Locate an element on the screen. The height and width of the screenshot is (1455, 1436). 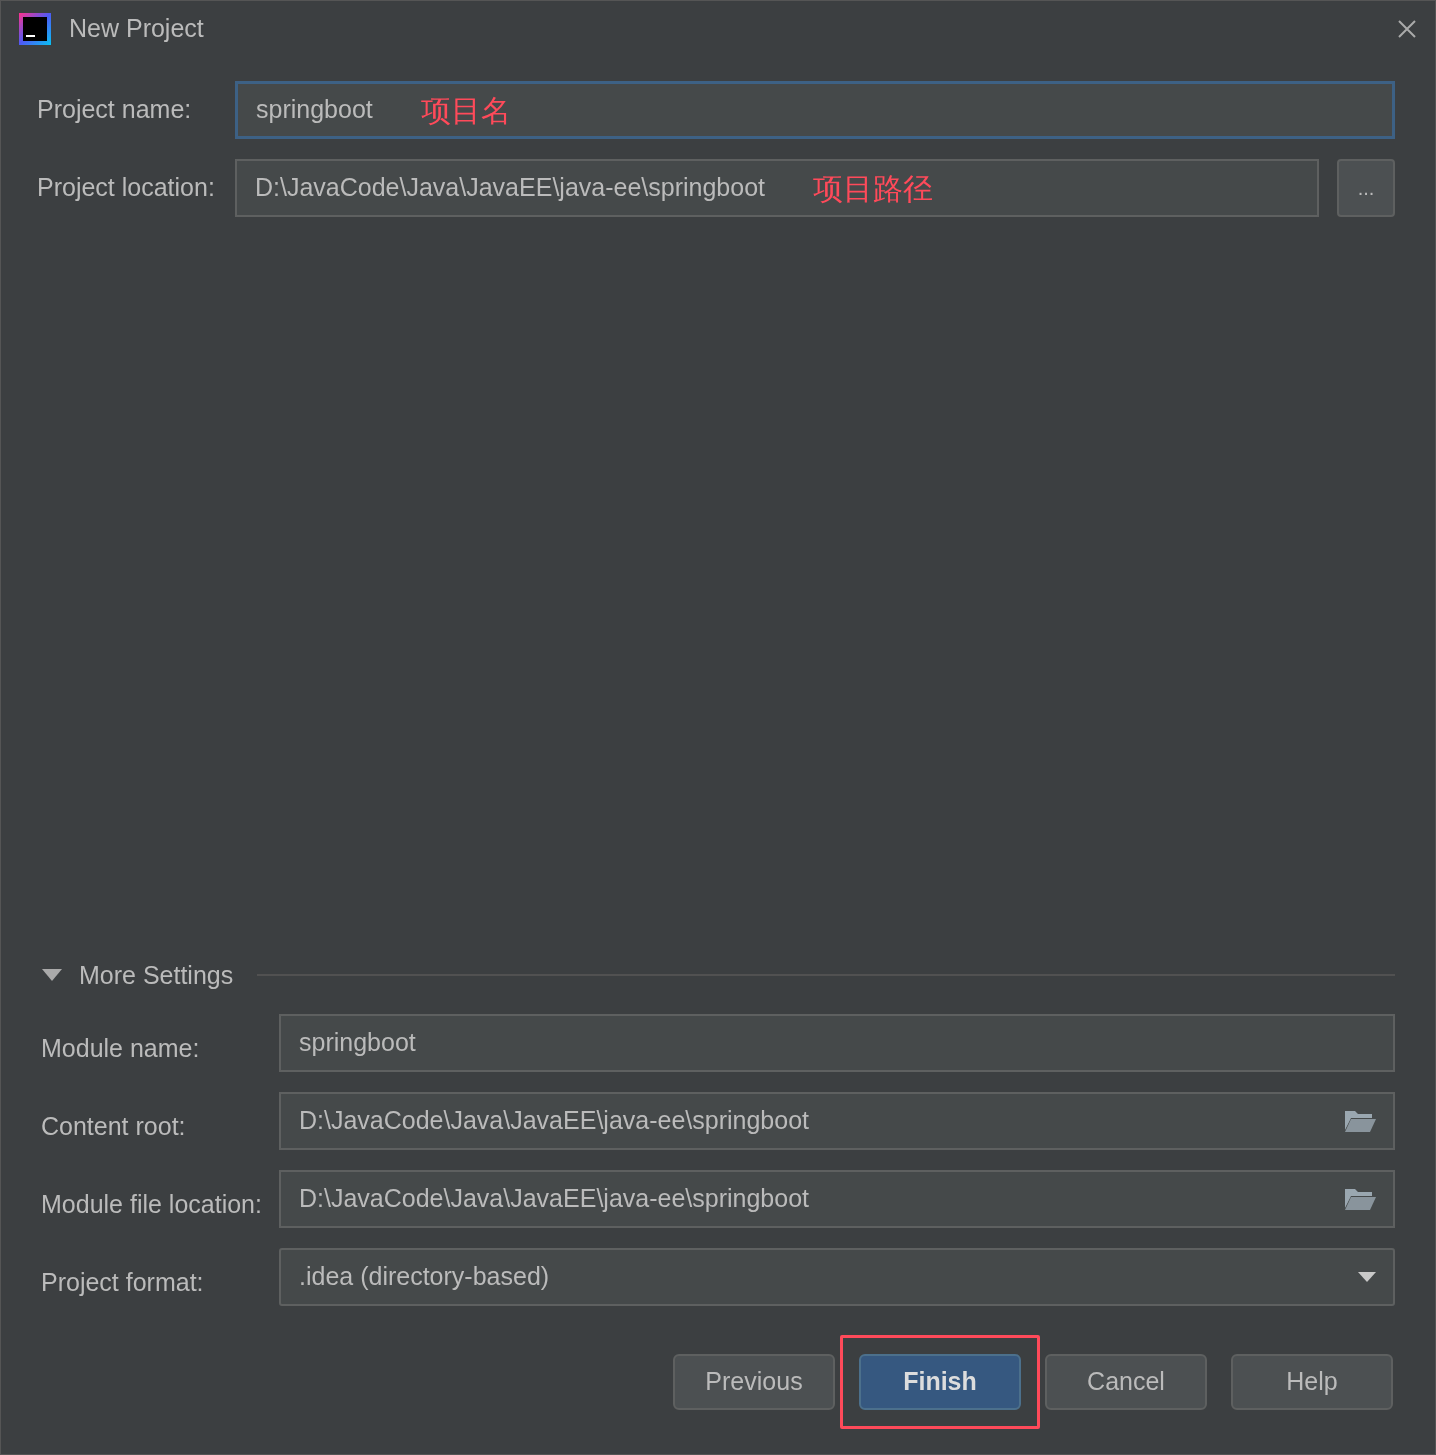
field-label: Project format: is located at coordinates (123, 1283).